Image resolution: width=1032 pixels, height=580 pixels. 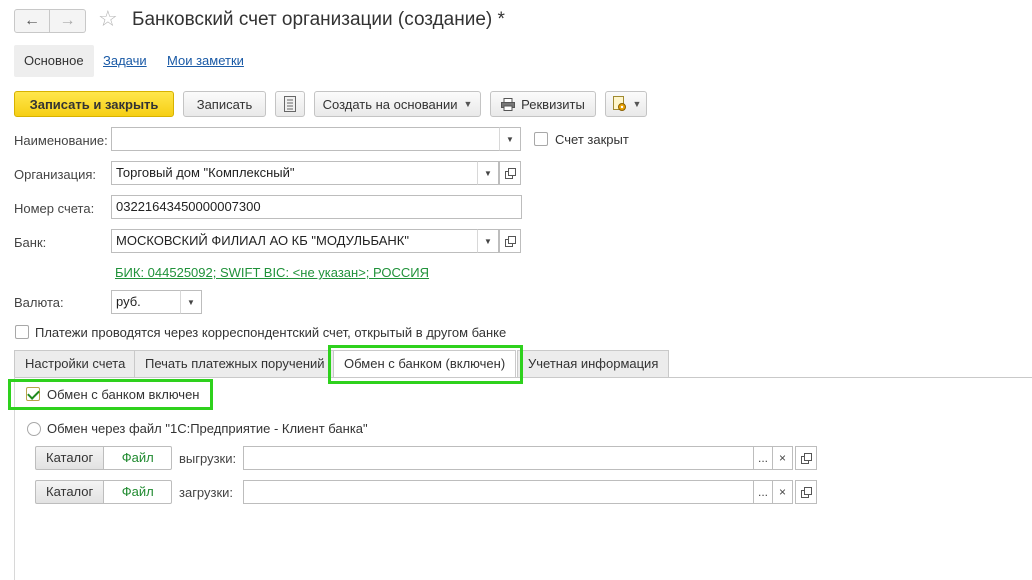 I want to click on export-catalog-option: Каталог, so click(x=70, y=458).